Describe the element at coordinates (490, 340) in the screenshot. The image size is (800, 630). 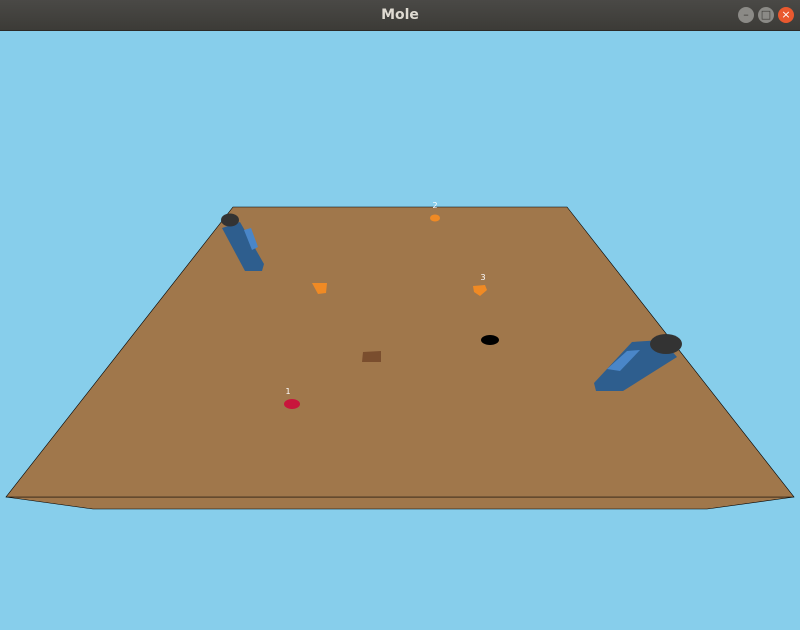
I see `mole-hole` at that location.